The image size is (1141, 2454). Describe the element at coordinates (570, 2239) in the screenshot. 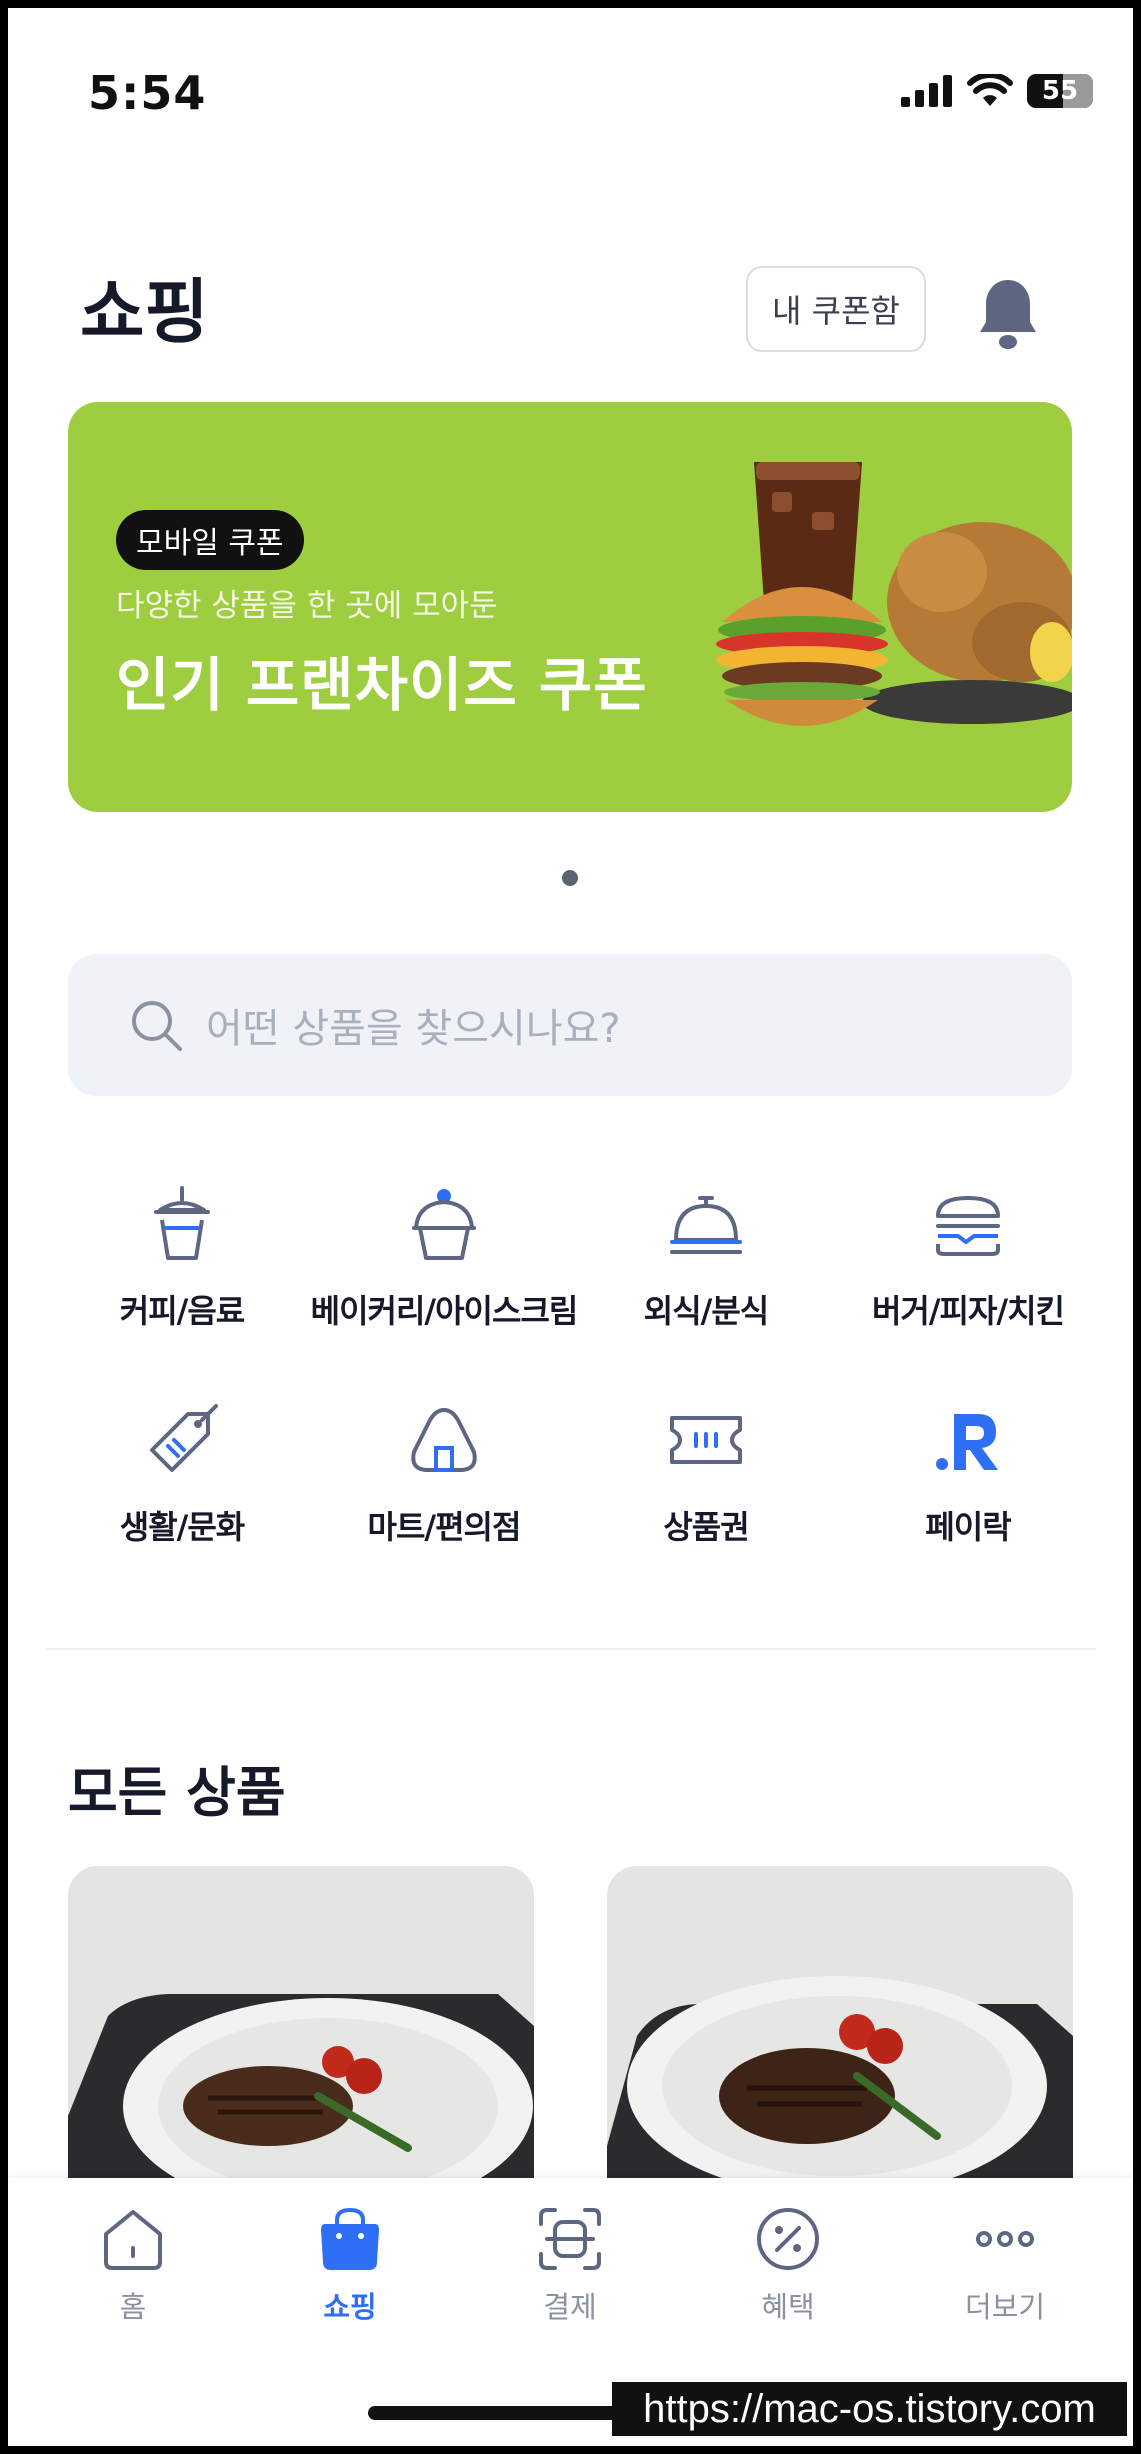

I see `scan-pay-icon` at that location.